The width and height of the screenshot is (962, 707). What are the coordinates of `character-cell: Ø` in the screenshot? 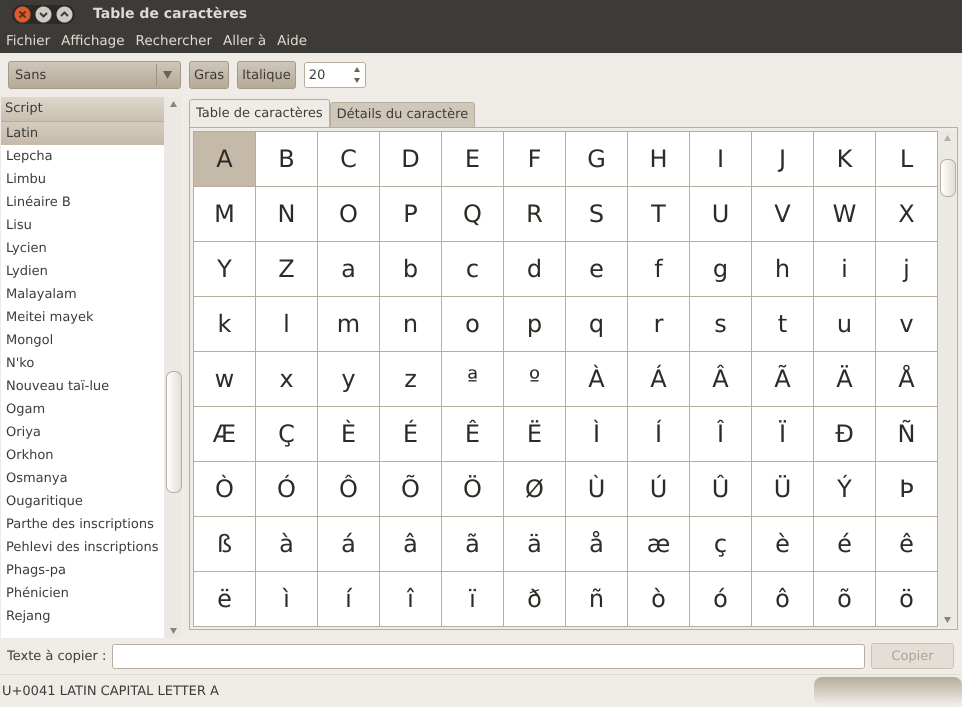 It's located at (535, 489).